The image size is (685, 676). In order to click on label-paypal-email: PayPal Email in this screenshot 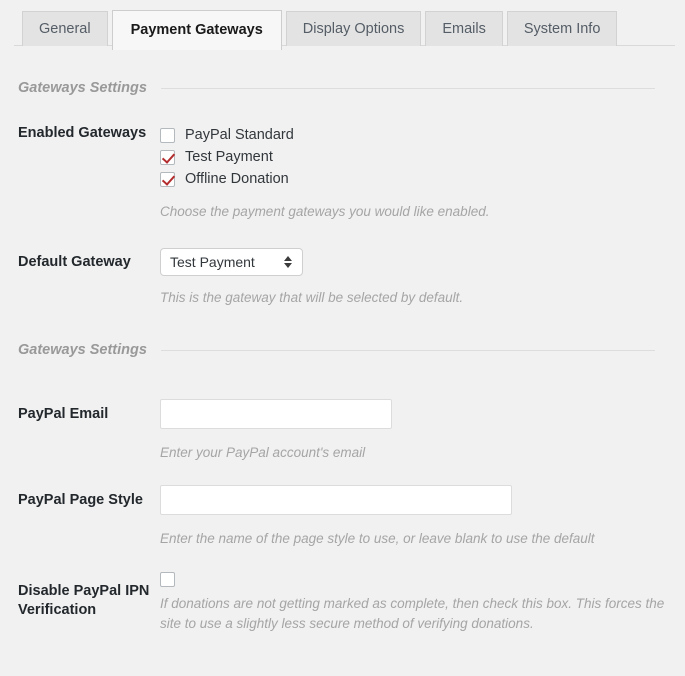, I will do `click(63, 414)`.